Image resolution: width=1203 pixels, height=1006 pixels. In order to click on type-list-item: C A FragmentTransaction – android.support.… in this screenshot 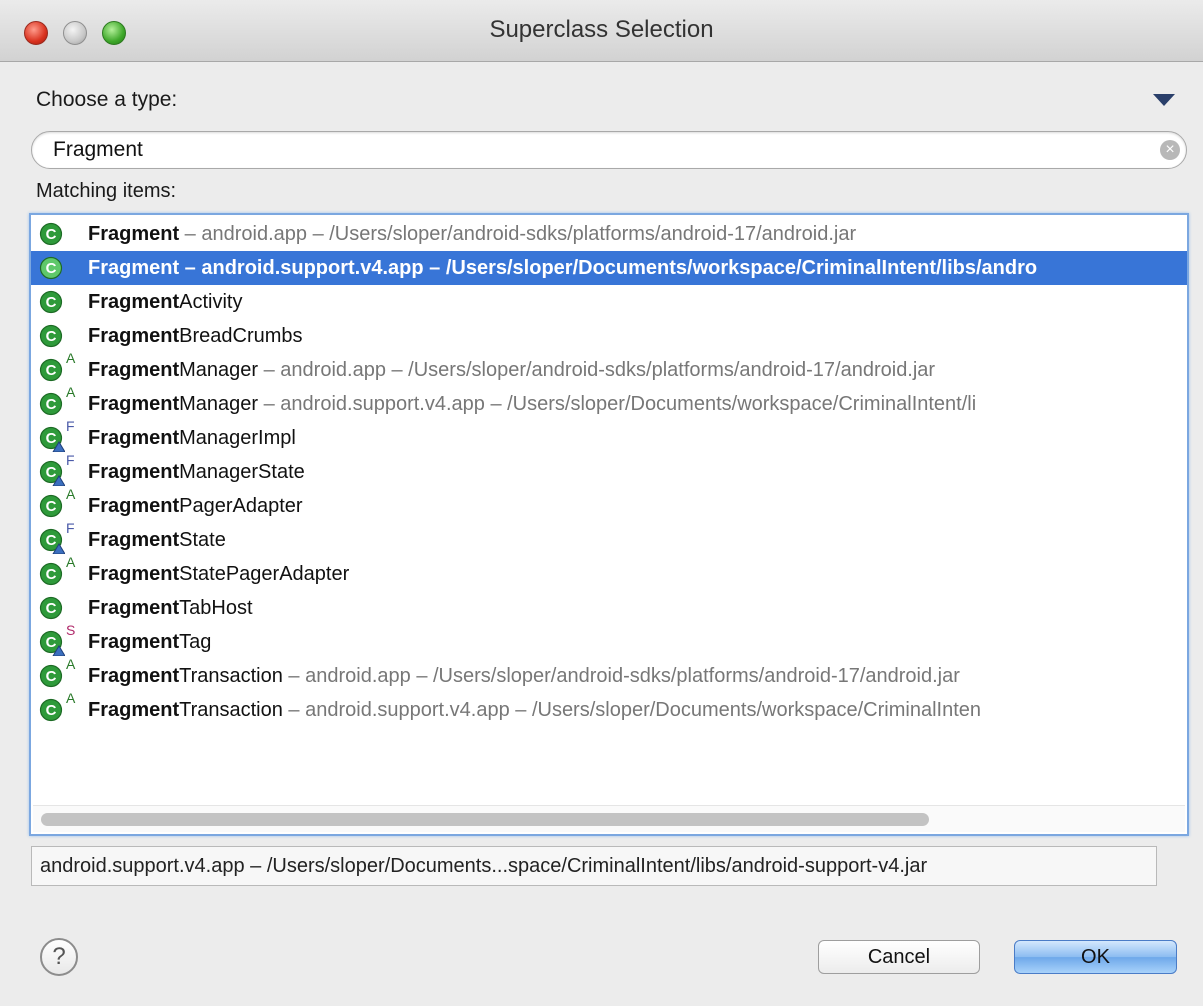, I will do `click(609, 710)`.